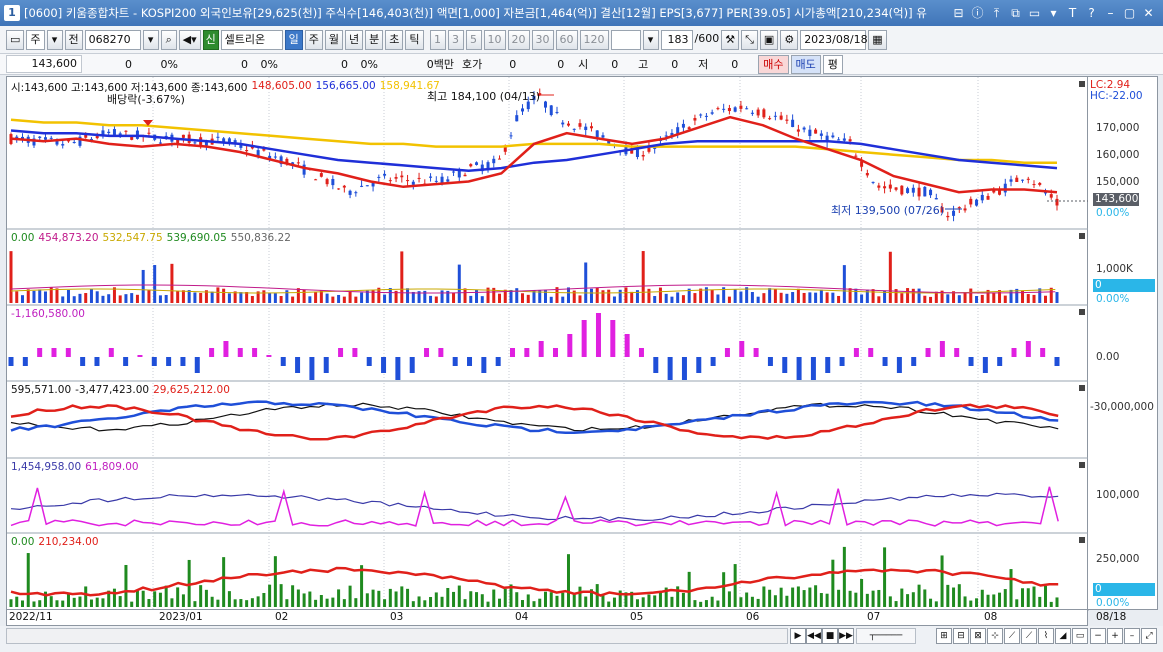  Describe the element at coordinates (1110, 13) in the screenshot. I see `minimize-button: –` at that location.